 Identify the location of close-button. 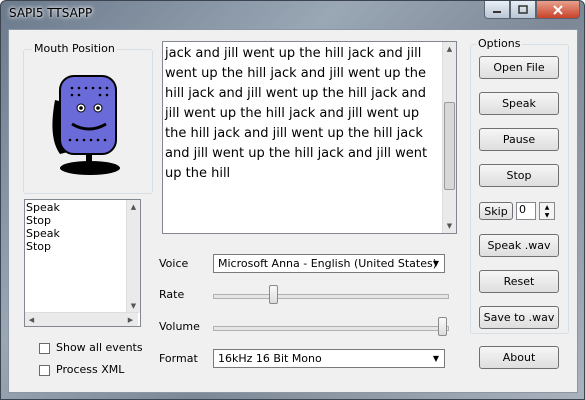
(558, 10).